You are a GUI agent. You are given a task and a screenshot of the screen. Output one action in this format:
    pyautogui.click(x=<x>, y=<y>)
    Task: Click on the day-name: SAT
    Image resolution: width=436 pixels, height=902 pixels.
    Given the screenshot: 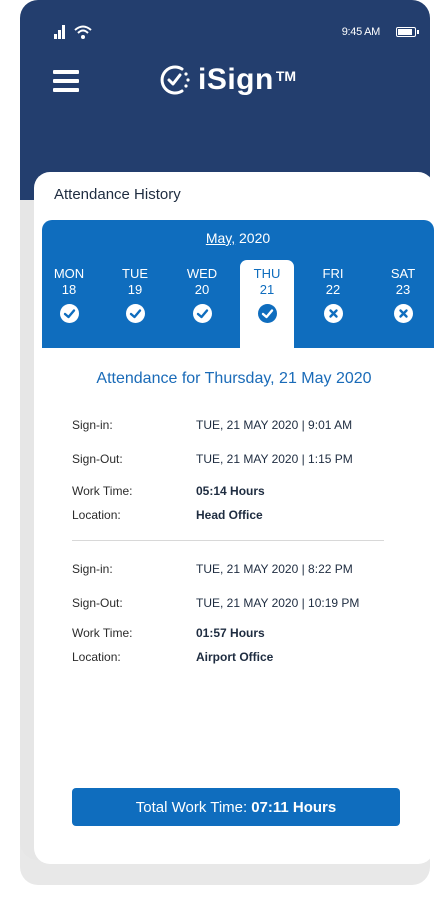 What is the action you would take?
    pyautogui.click(x=403, y=273)
    